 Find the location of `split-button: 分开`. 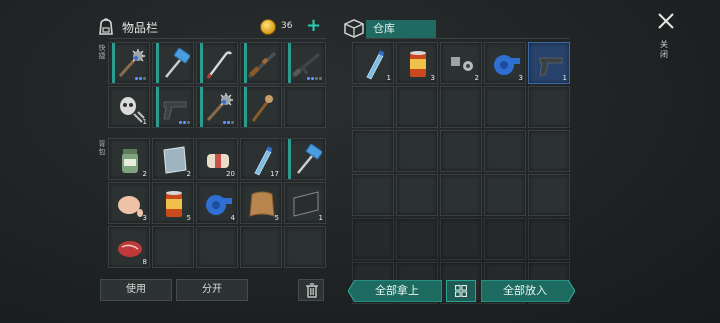

split-button: 分开 is located at coordinates (212, 290).